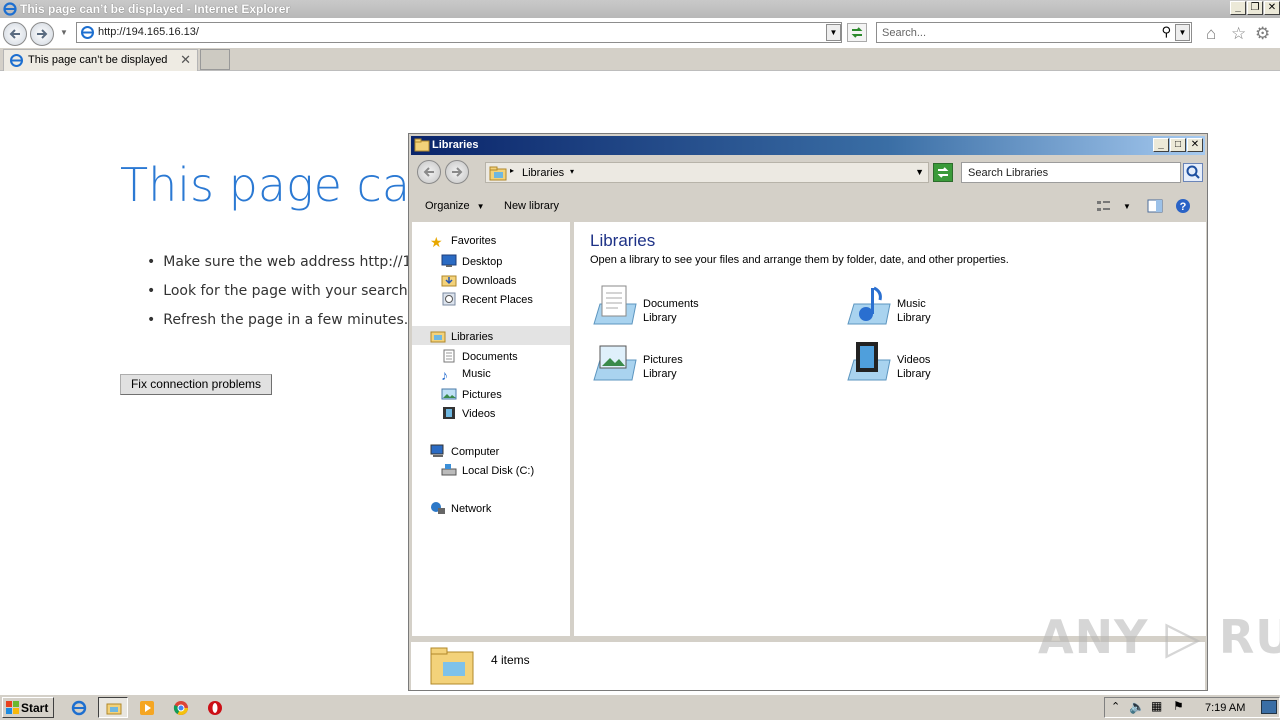 Image resolution: width=1280 pixels, height=720 pixels. What do you see at coordinates (1155, 206) in the screenshot?
I see `preview-pane-icon` at bounding box center [1155, 206].